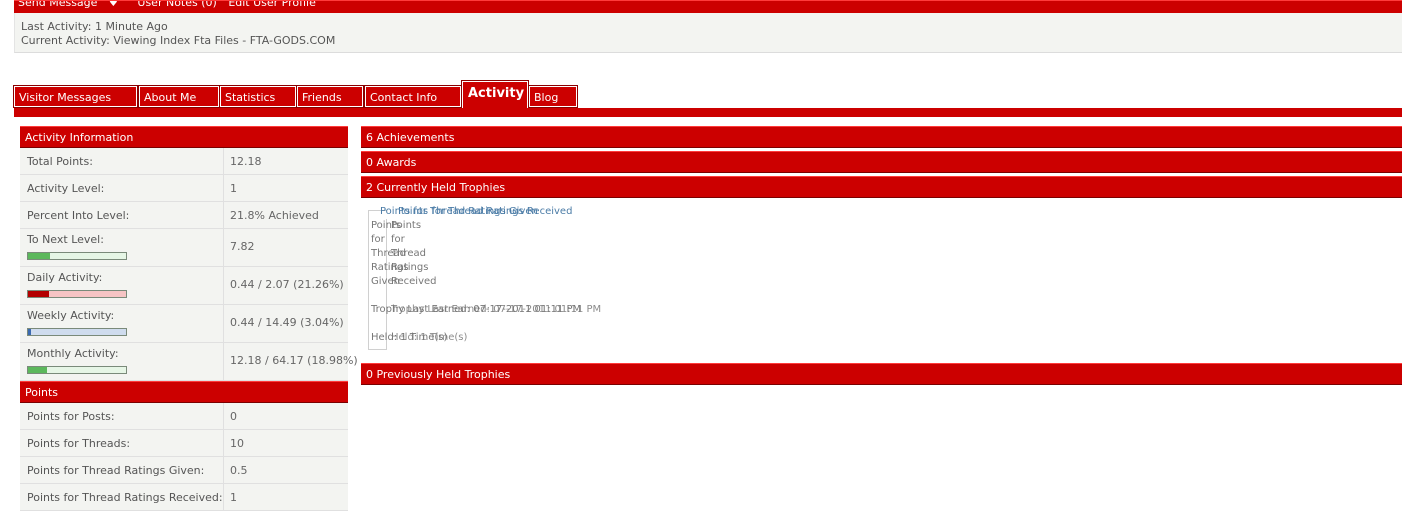  What do you see at coordinates (58, 4) in the screenshot?
I see `send-message-label: Send Message` at bounding box center [58, 4].